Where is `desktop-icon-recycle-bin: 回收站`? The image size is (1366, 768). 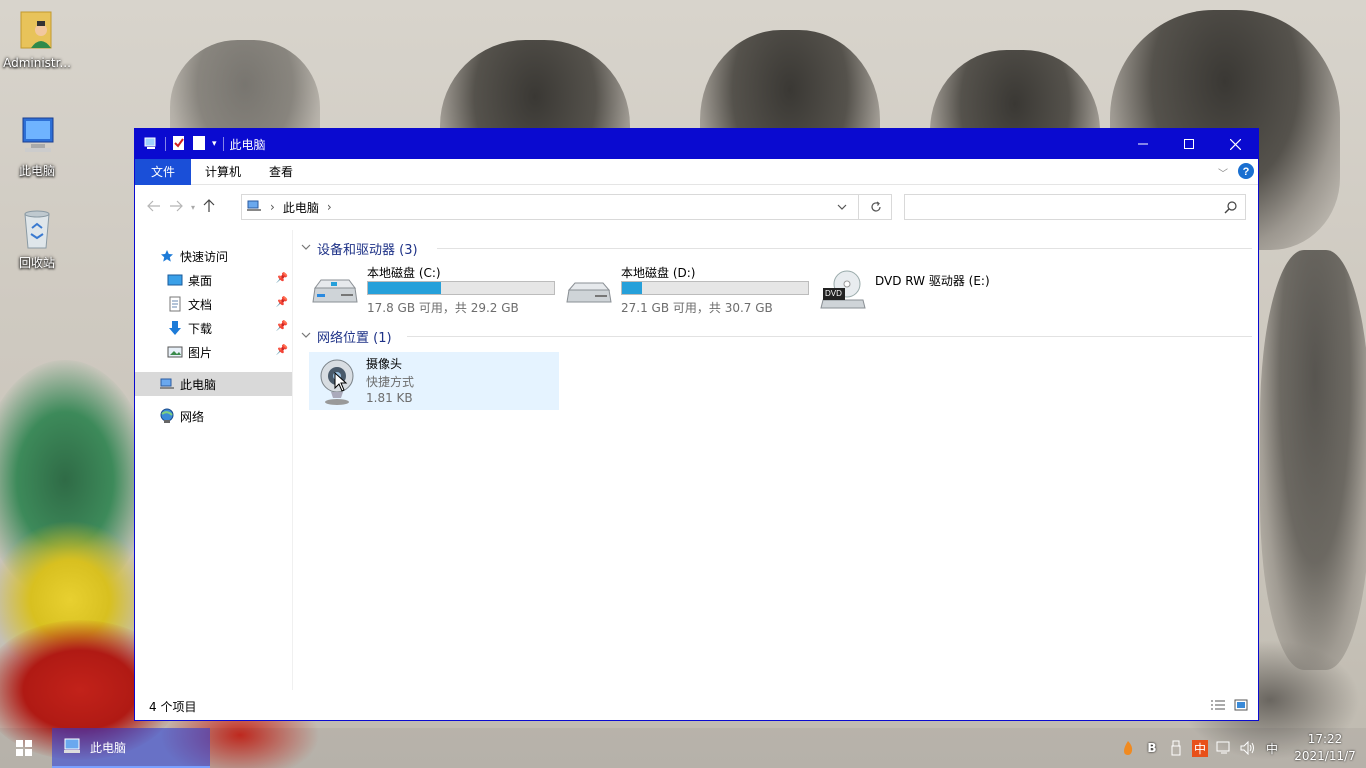 desktop-icon-recycle-bin: 回收站 is located at coordinates (37, 238).